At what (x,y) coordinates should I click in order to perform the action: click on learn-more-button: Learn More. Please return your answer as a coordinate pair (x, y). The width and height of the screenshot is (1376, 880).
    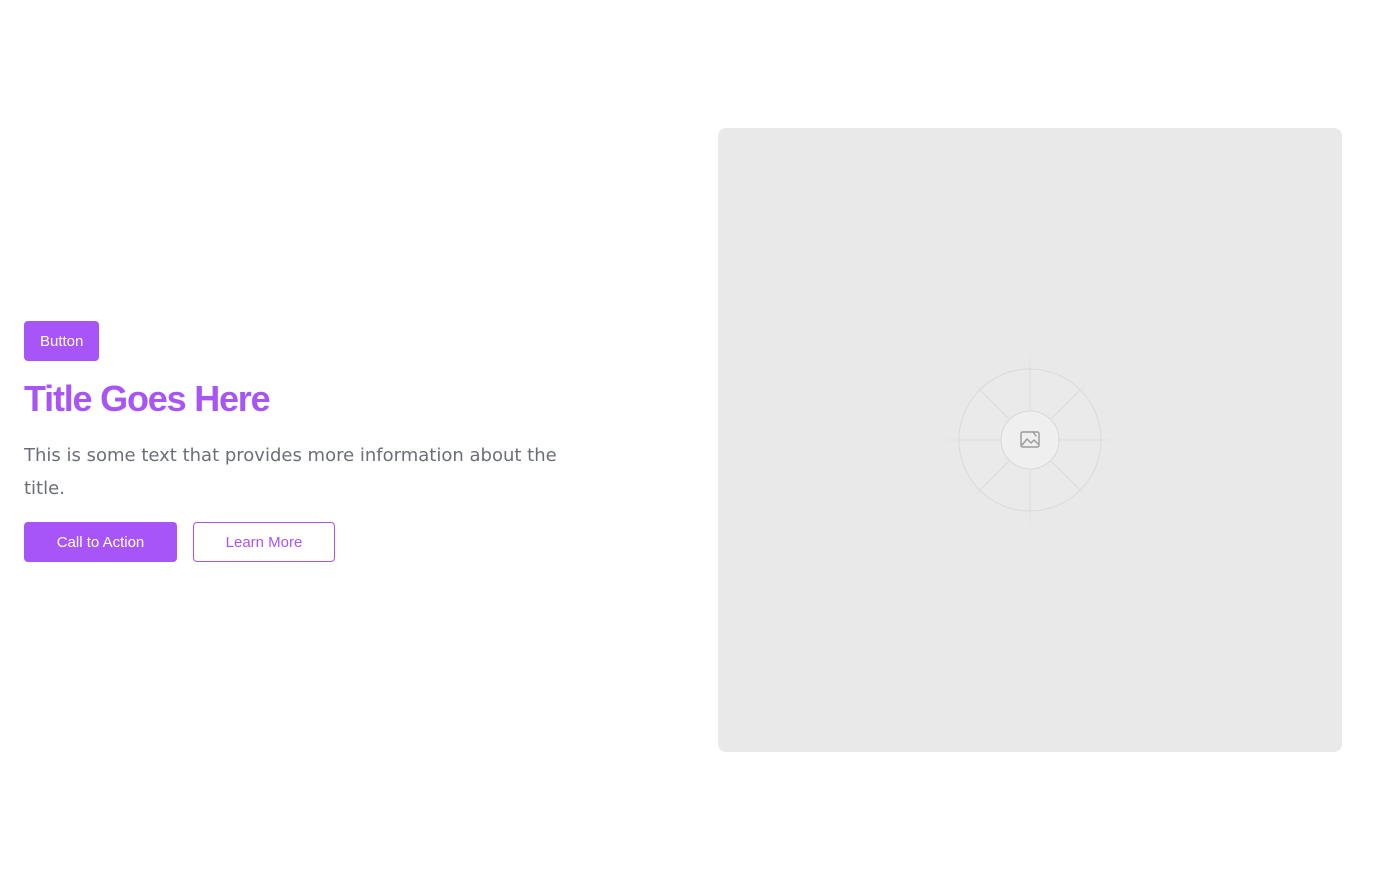
    Looking at the image, I should click on (264, 542).